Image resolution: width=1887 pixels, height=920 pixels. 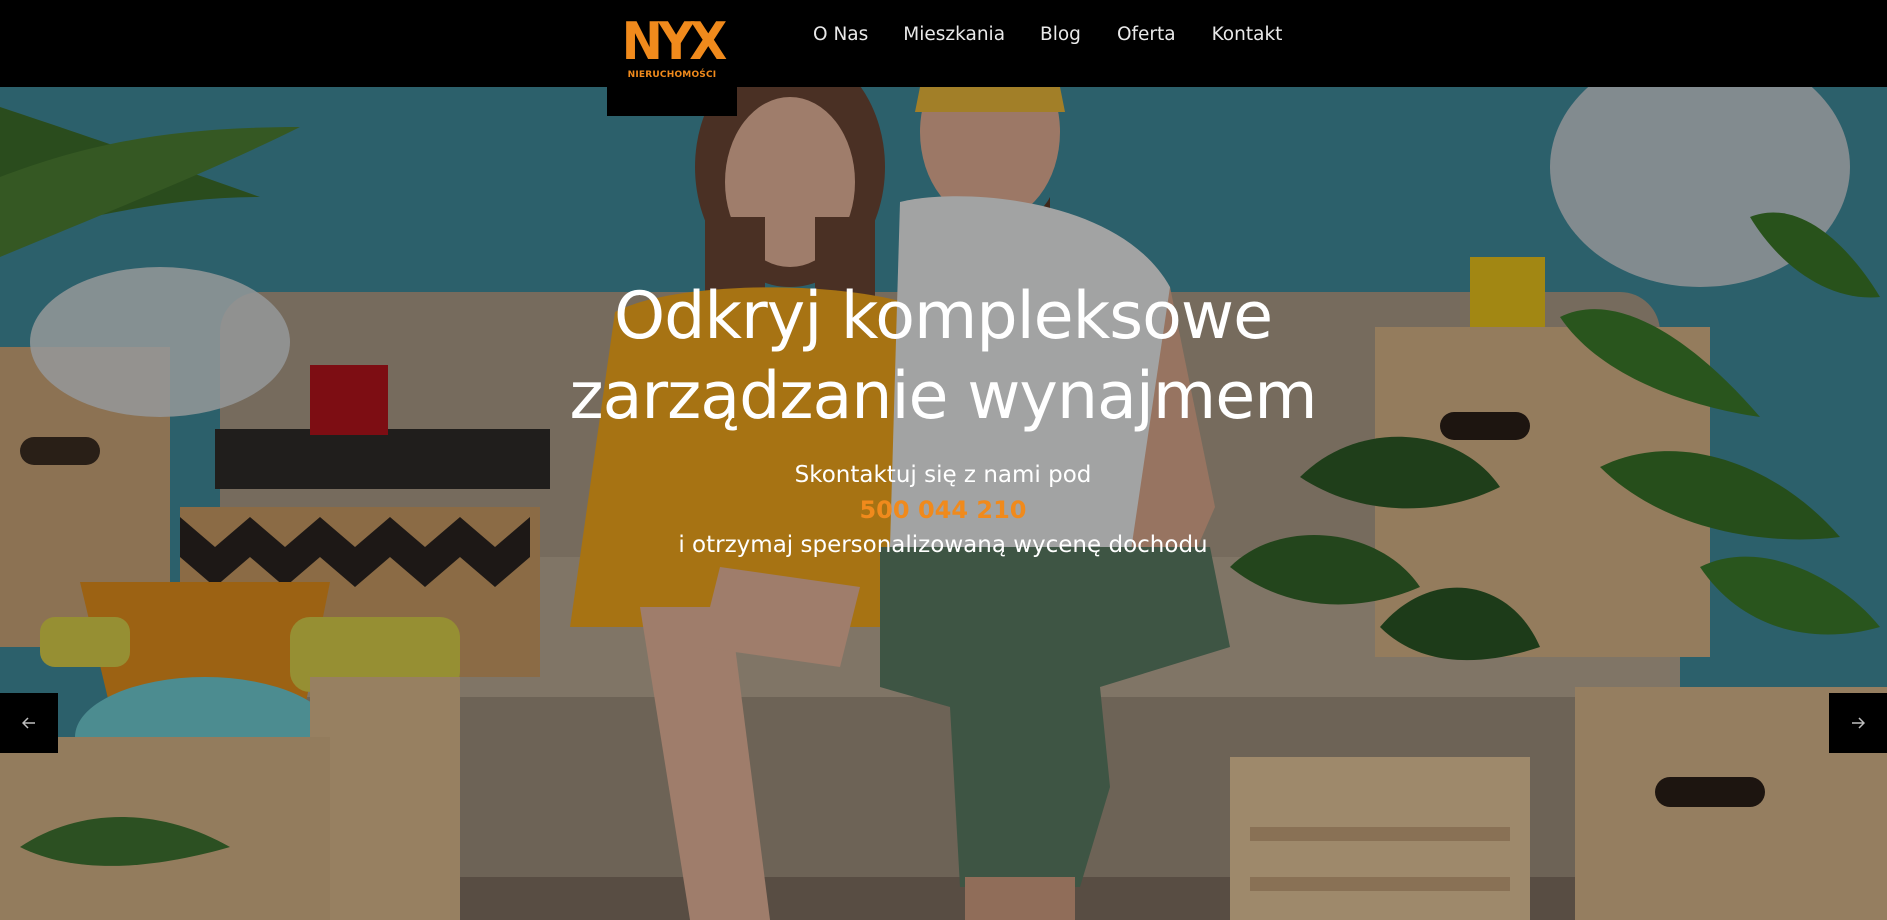 I want to click on nav-item-o-nas: O Nas, so click(x=840, y=35).